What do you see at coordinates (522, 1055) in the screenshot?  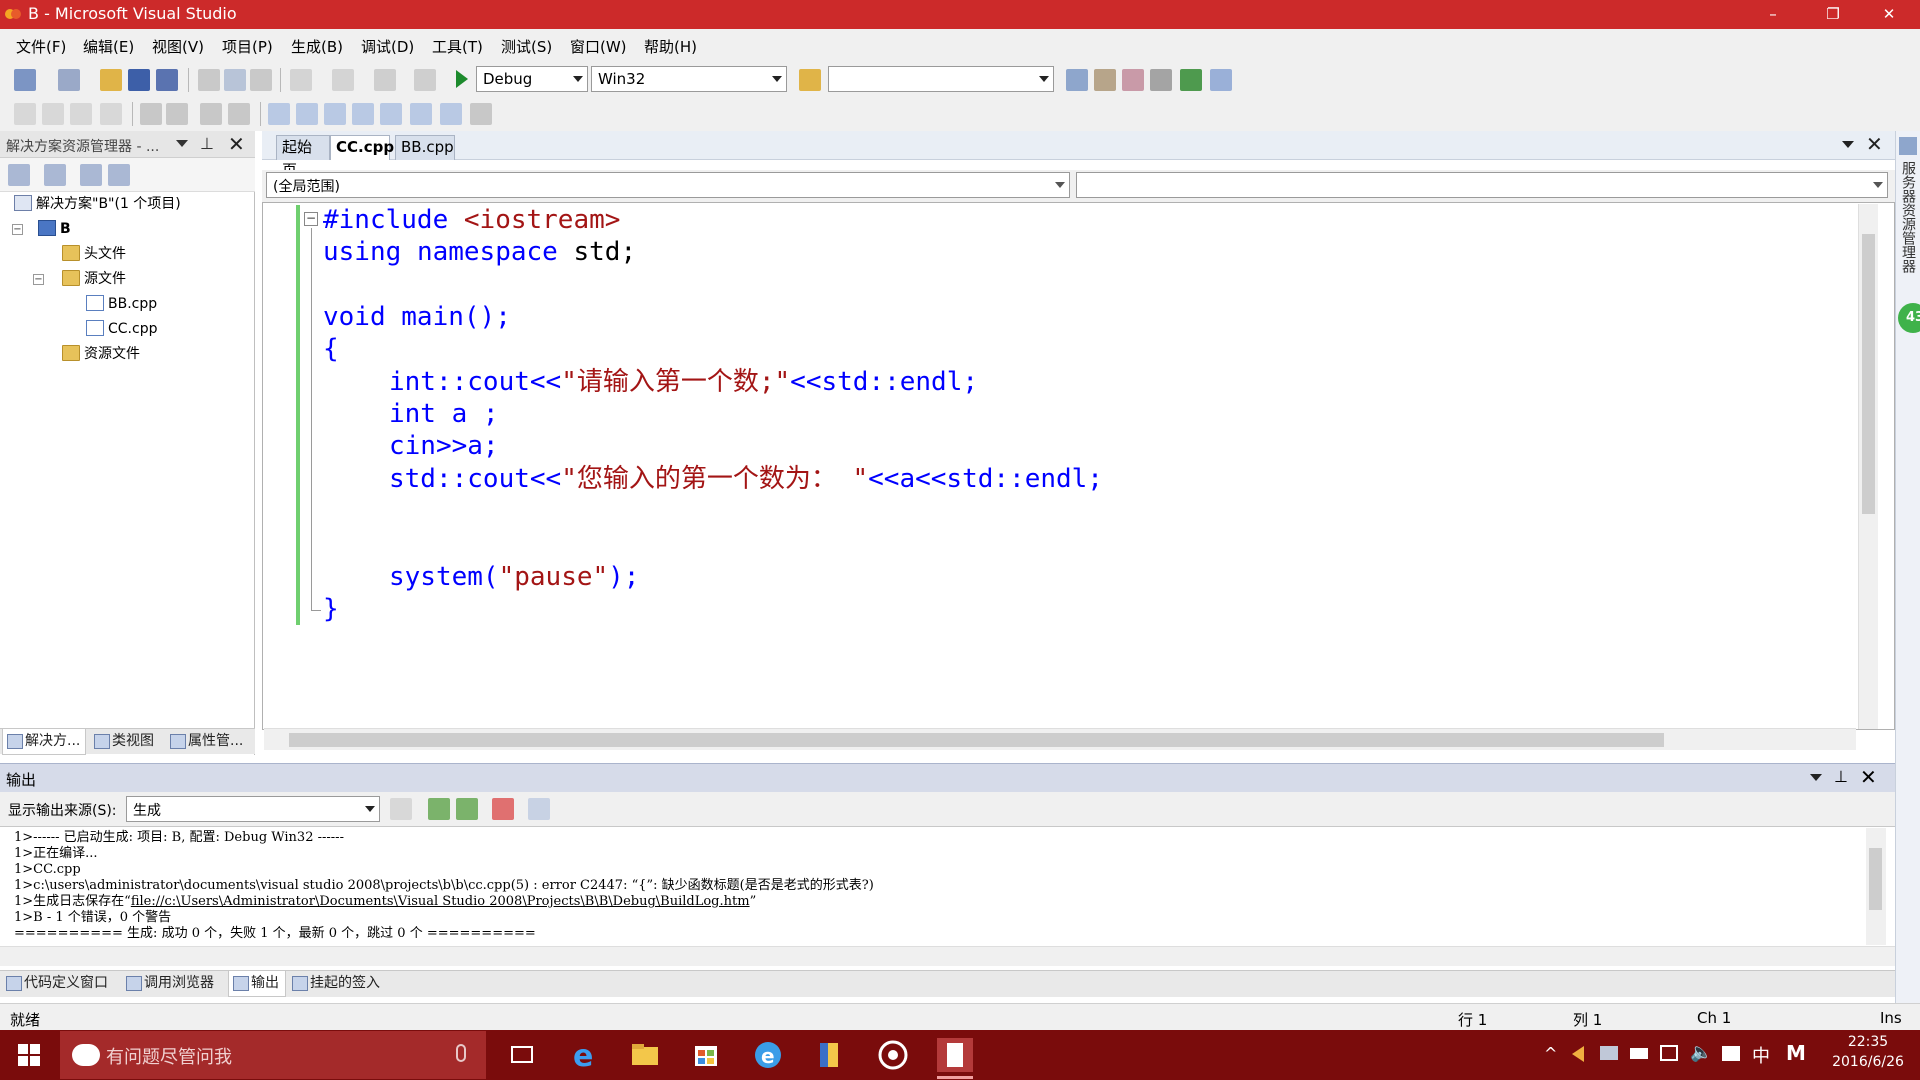 I see `task-view-icon` at bounding box center [522, 1055].